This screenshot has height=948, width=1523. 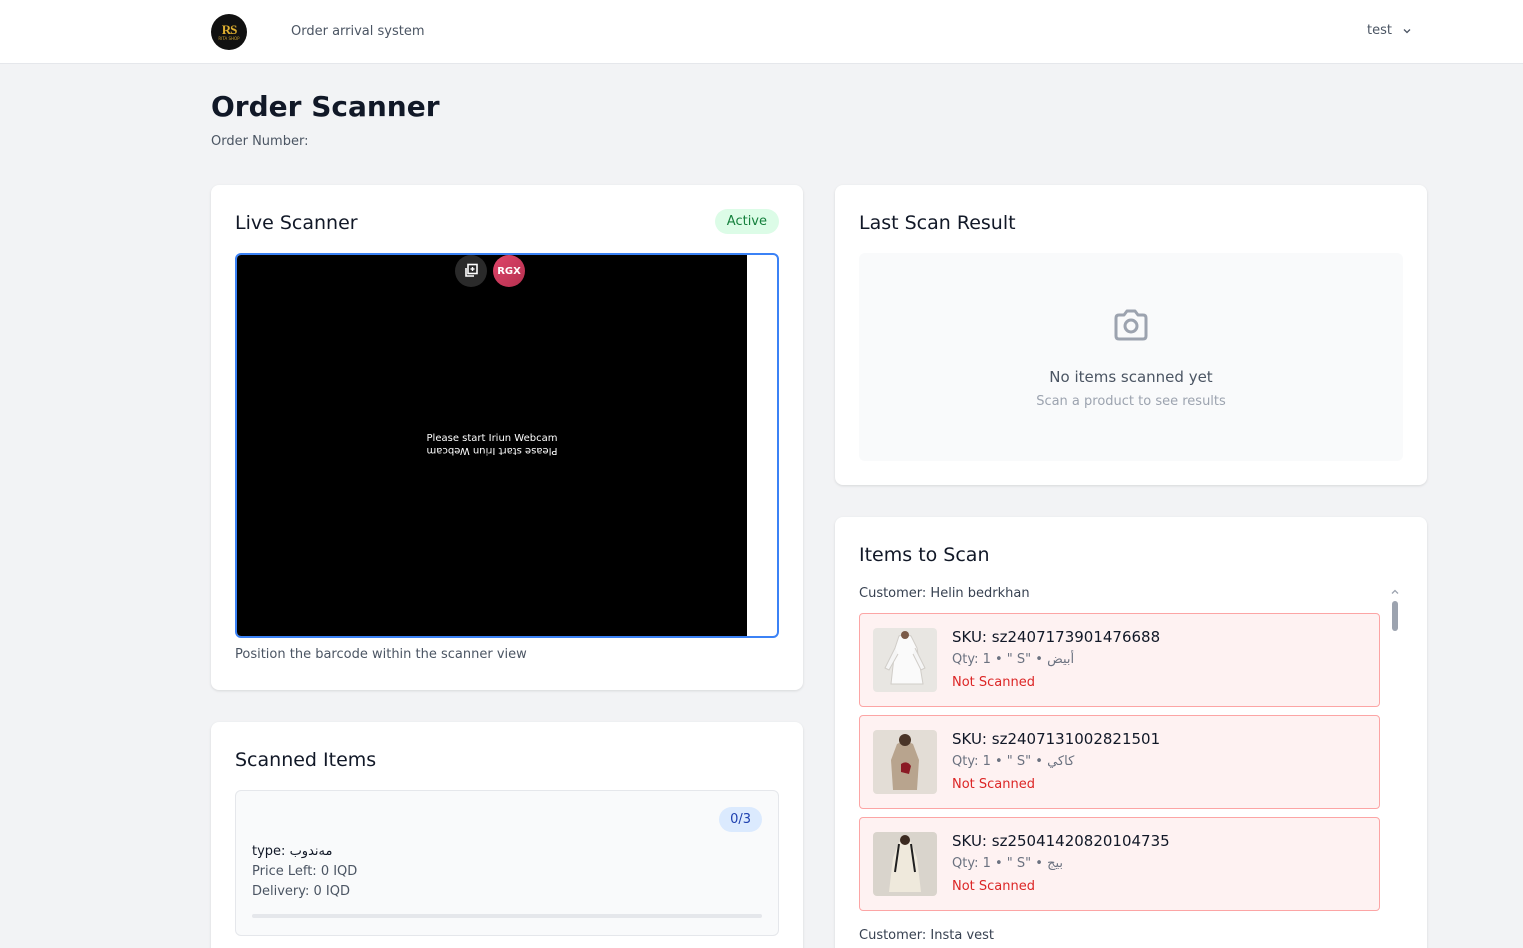 I want to click on webcam-message: Please start Iriun Webcam, so click(x=492, y=438).